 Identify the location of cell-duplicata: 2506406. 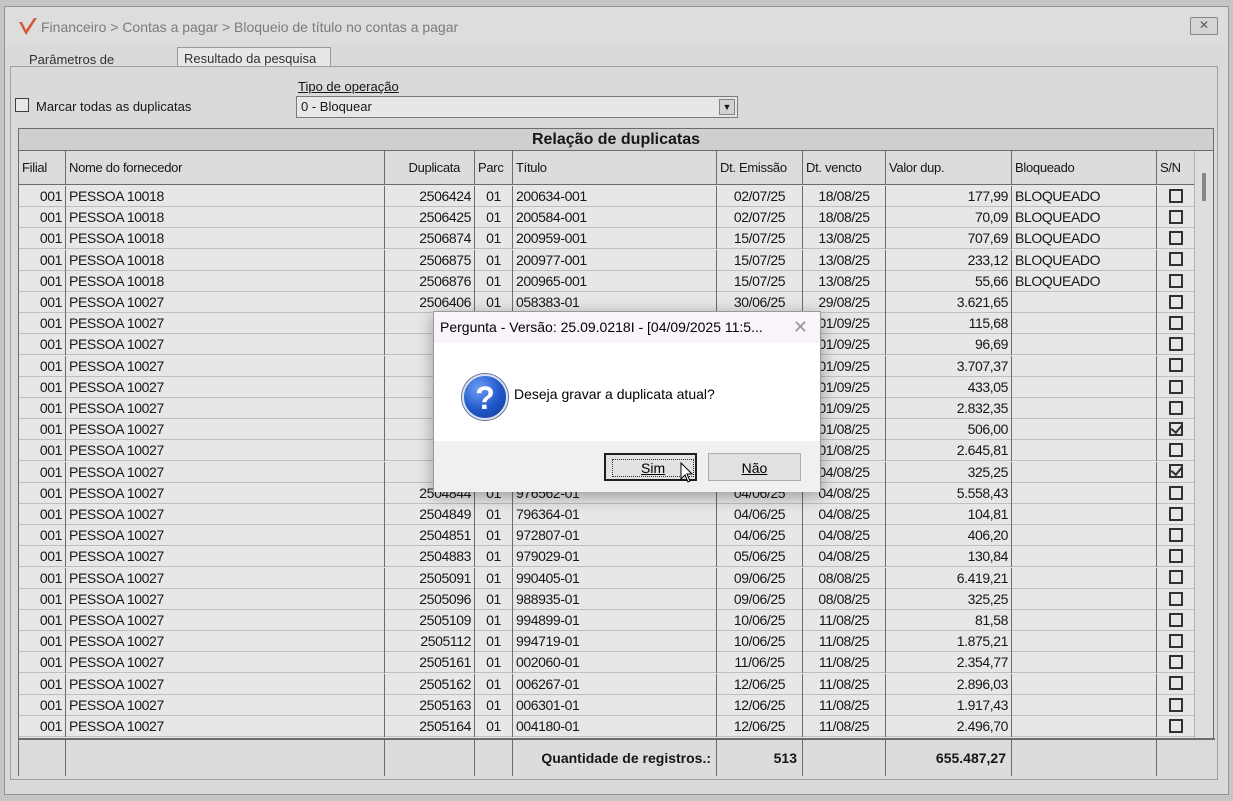
(430, 302).